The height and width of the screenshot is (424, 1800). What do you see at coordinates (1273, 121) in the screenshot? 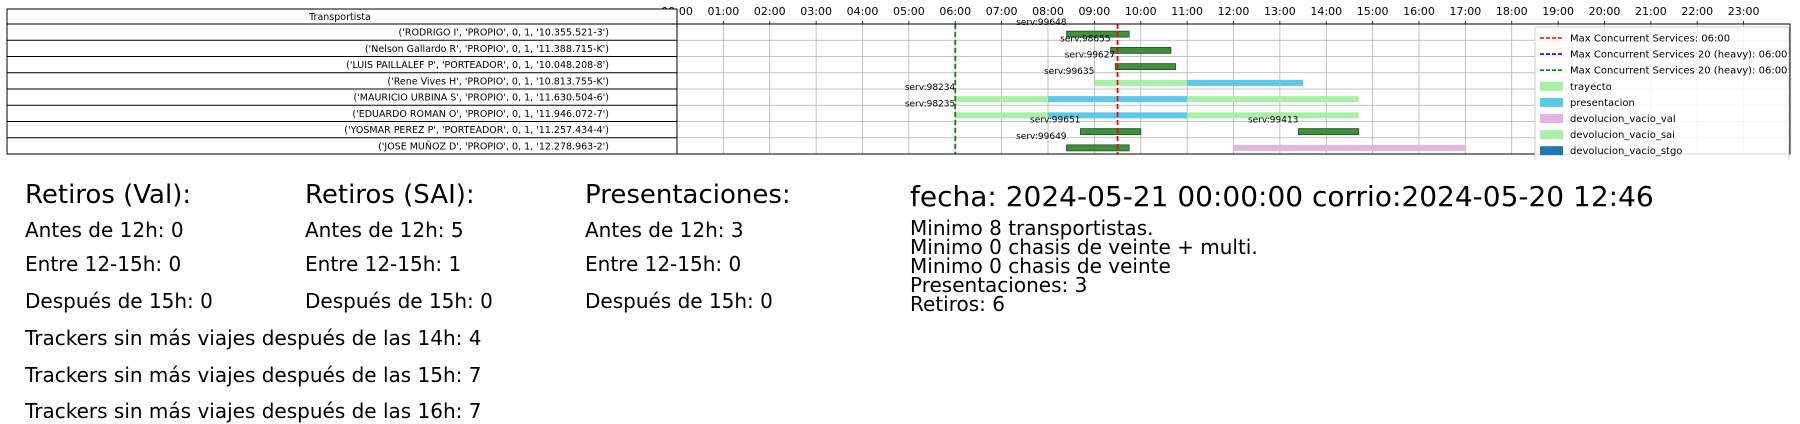
I see `bar-label: serv:99413` at bounding box center [1273, 121].